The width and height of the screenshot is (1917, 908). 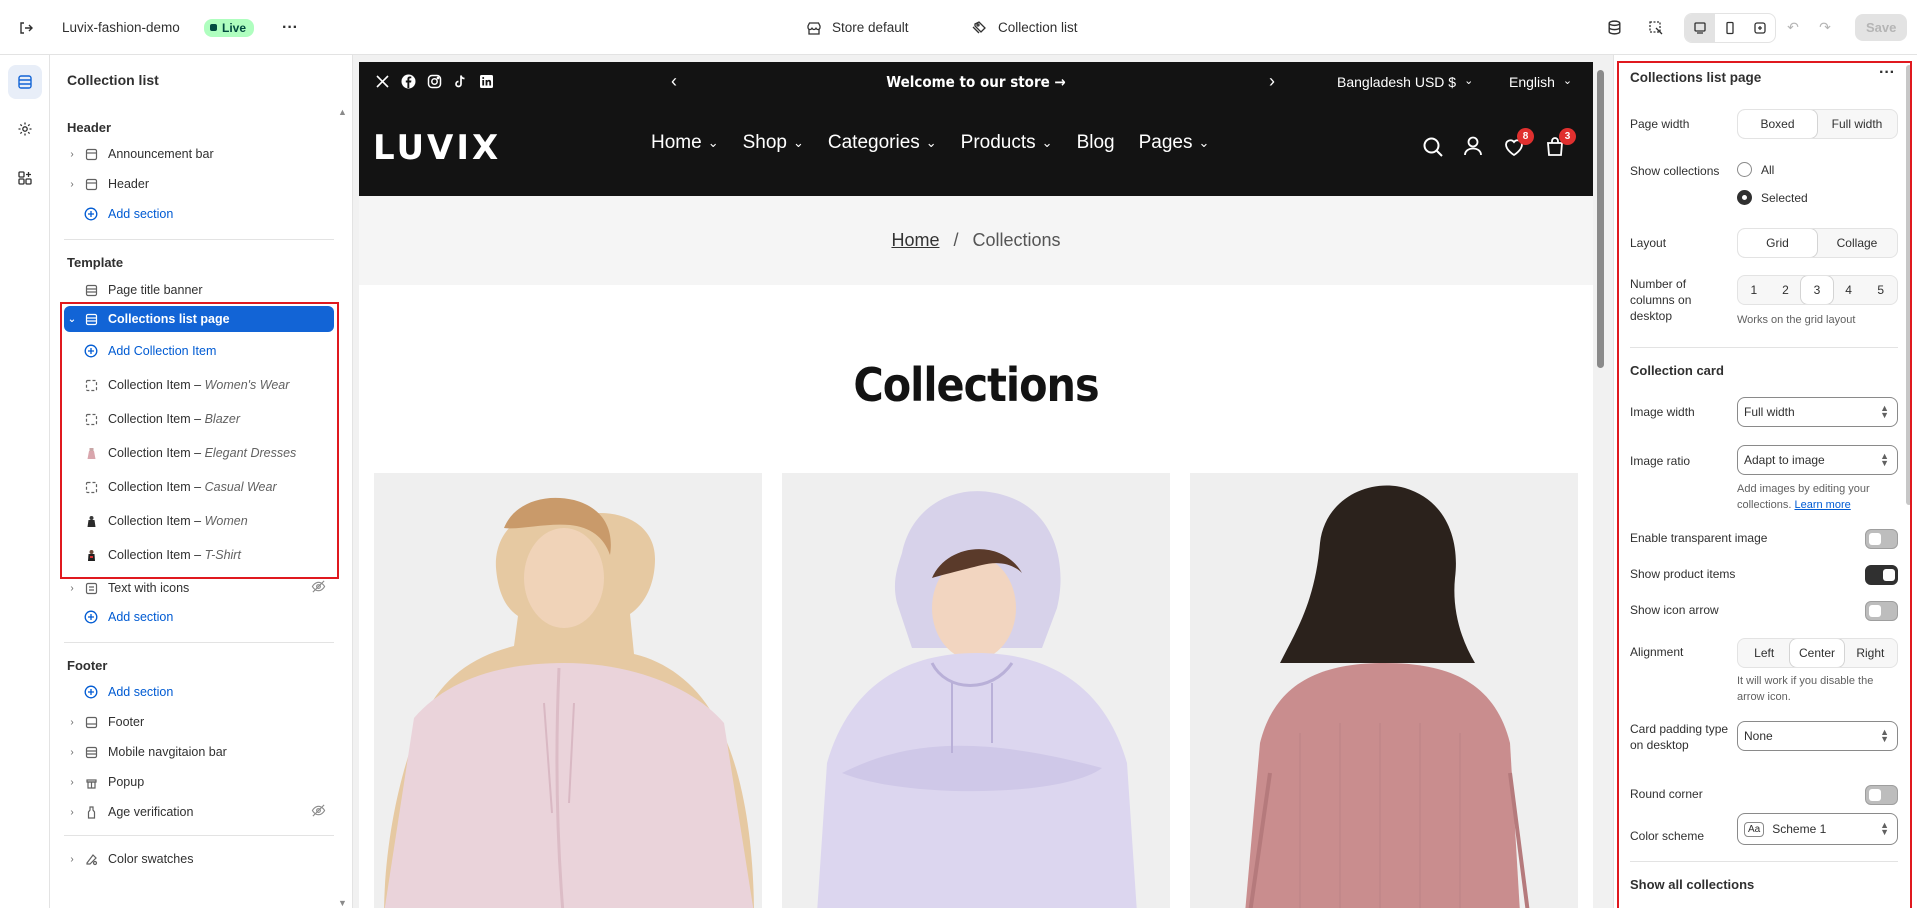 What do you see at coordinates (162, 351) in the screenshot?
I see `add-collection-item-label: Add Collection Item` at bounding box center [162, 351].